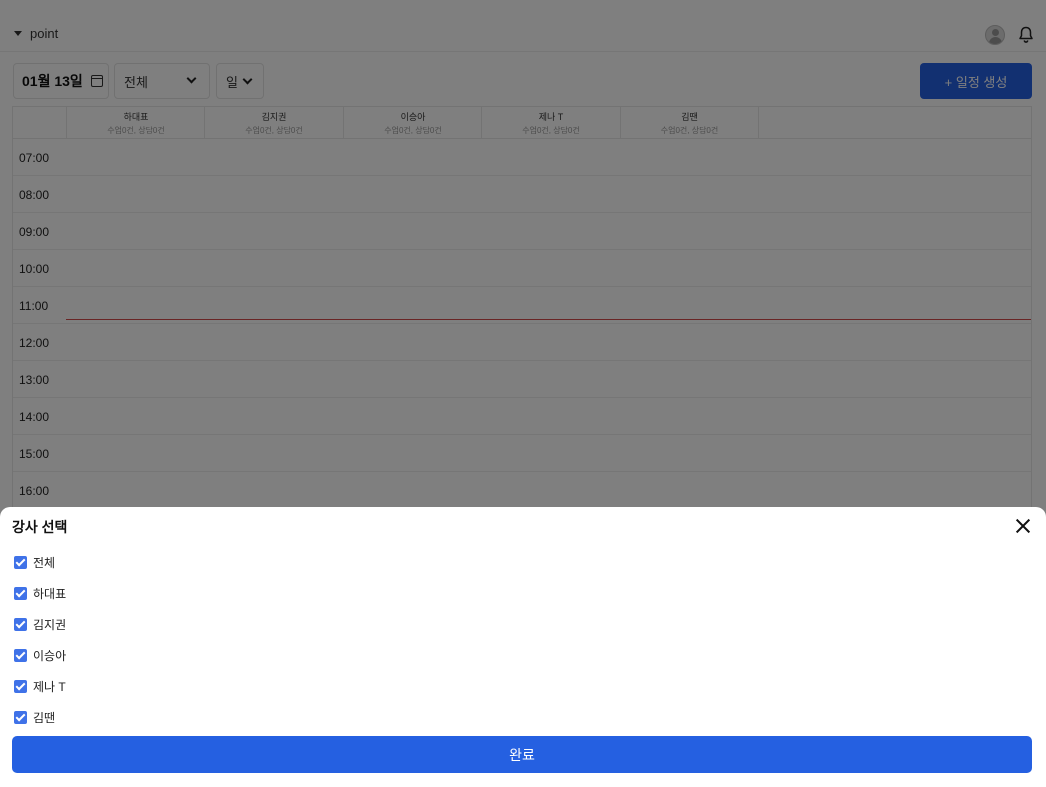  Describe the element at coordinates (1023, 526) in the screenshot. I see `close-icon` at that location.